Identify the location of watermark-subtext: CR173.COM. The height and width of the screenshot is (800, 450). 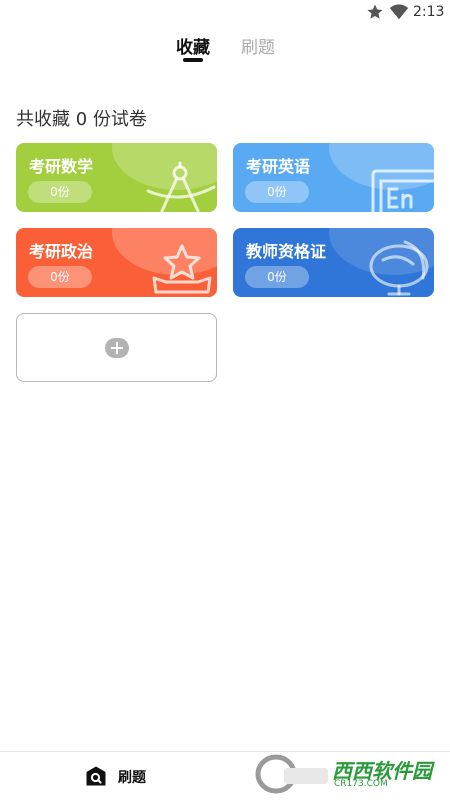
(361, 784).